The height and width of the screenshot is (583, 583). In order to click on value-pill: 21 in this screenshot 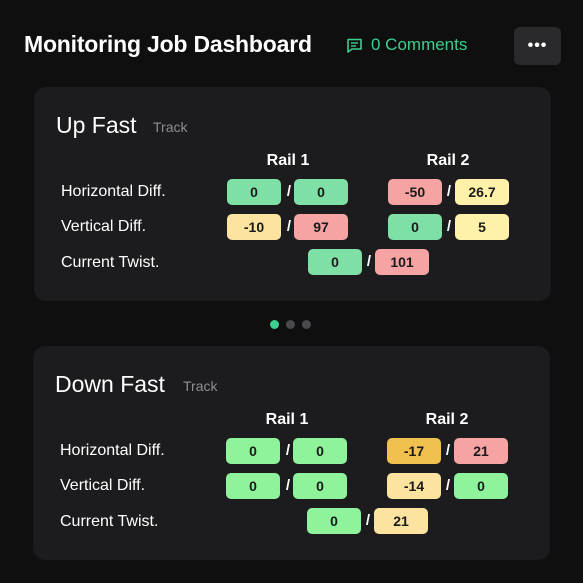, I will do `click(481, 451)`.